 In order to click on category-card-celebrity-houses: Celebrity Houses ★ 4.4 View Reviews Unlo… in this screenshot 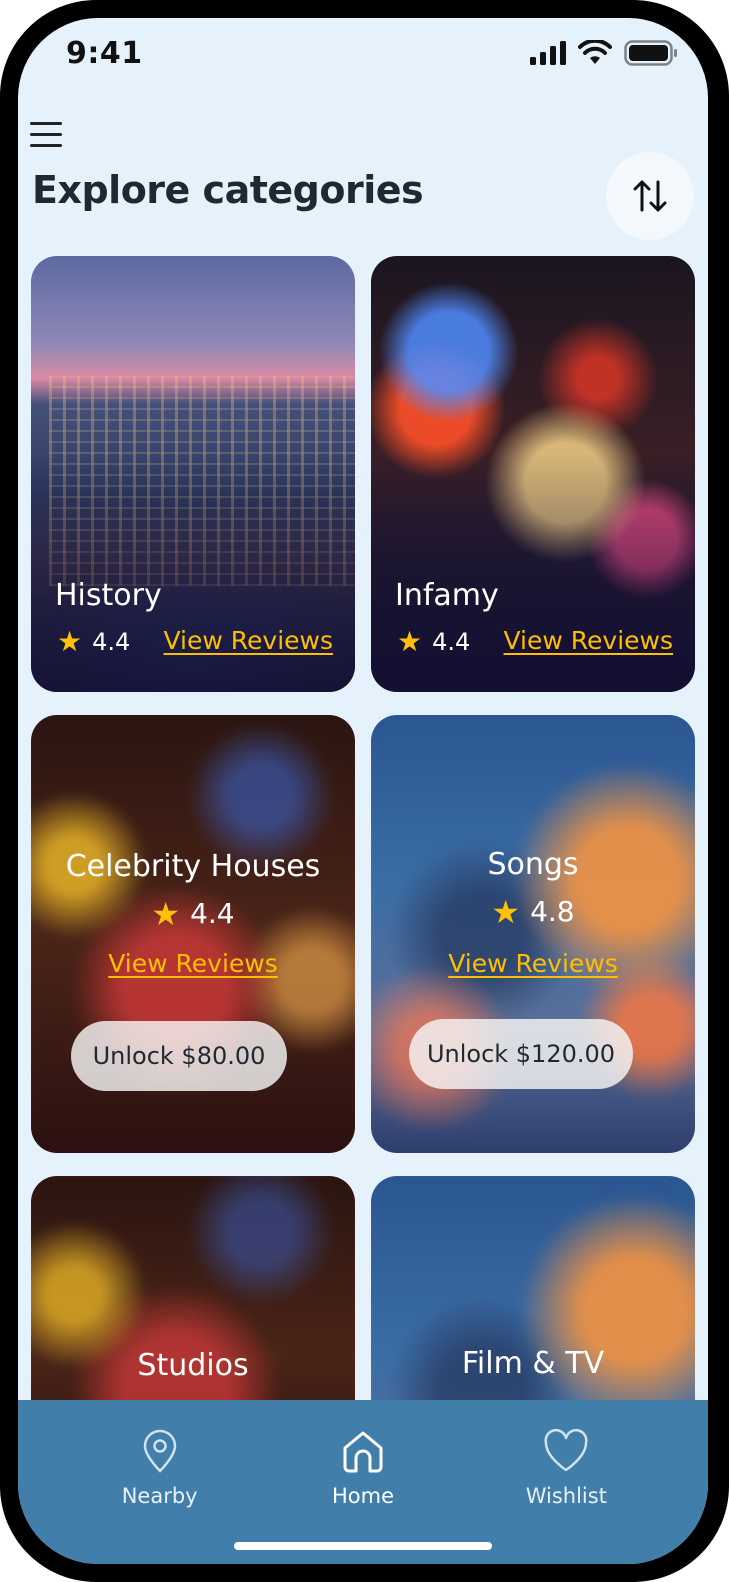, I will do `click(193, 934)`.